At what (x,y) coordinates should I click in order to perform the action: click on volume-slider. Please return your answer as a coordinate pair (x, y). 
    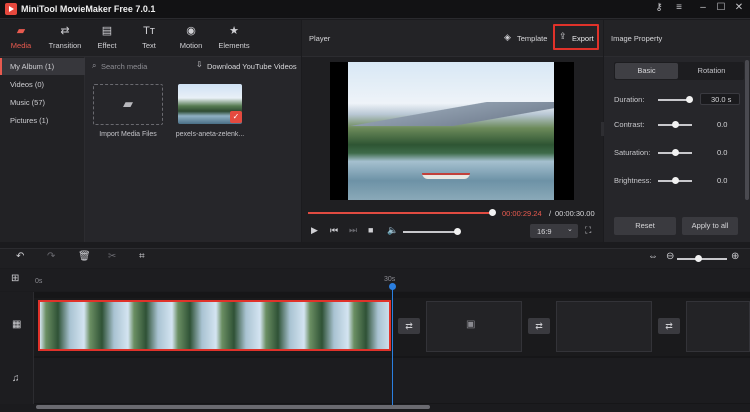
    Looking at the image, I should click on (431, 232).